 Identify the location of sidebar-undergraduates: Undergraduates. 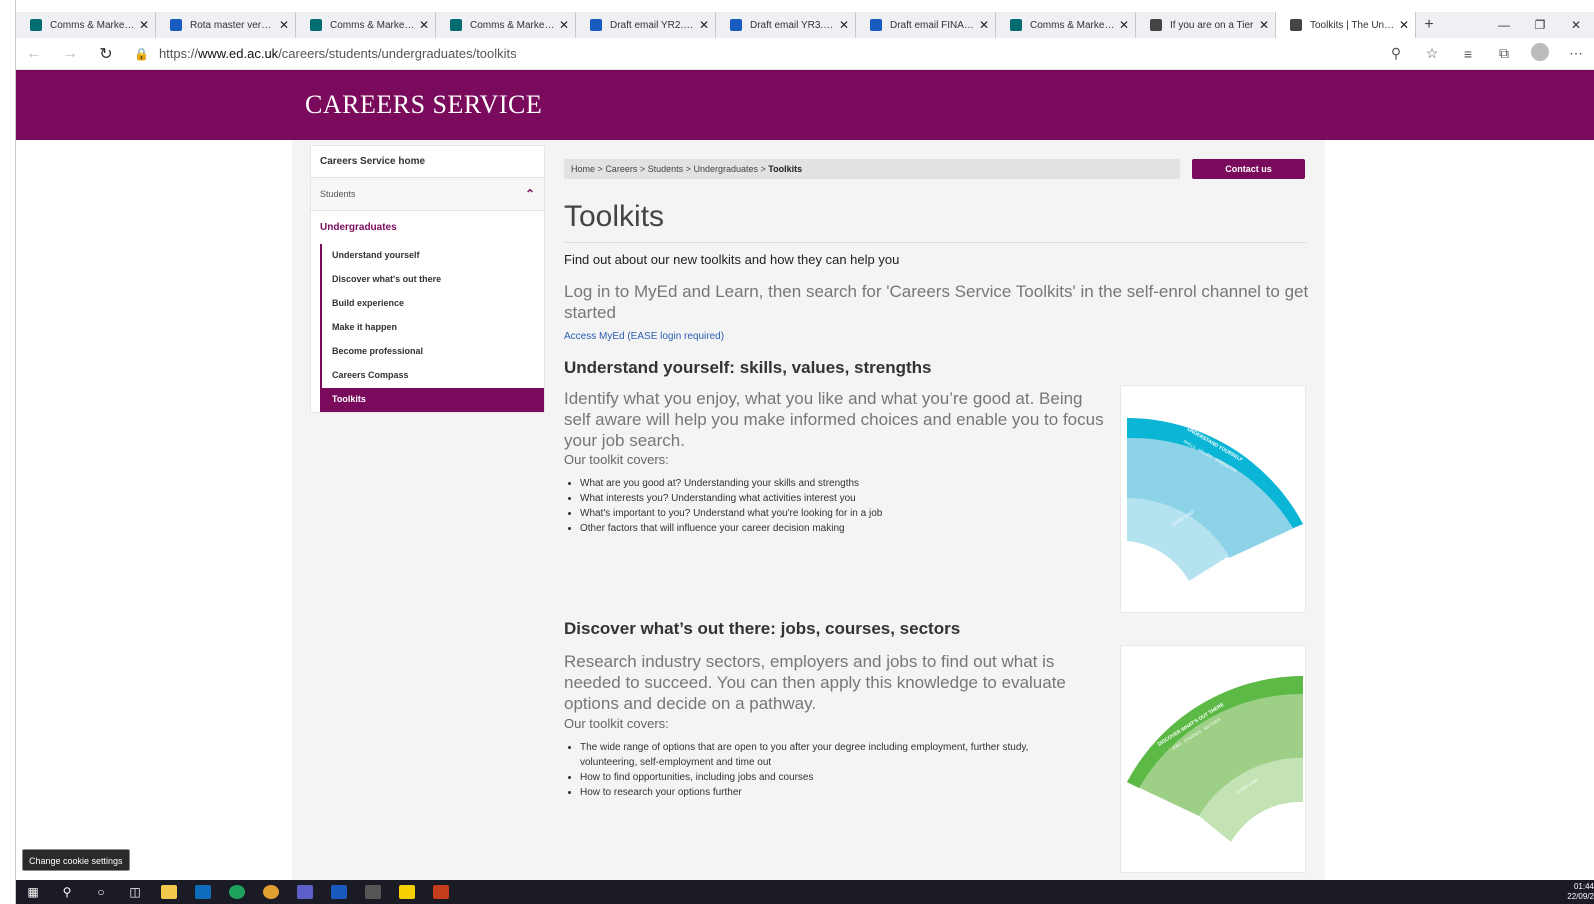
(427, 227).